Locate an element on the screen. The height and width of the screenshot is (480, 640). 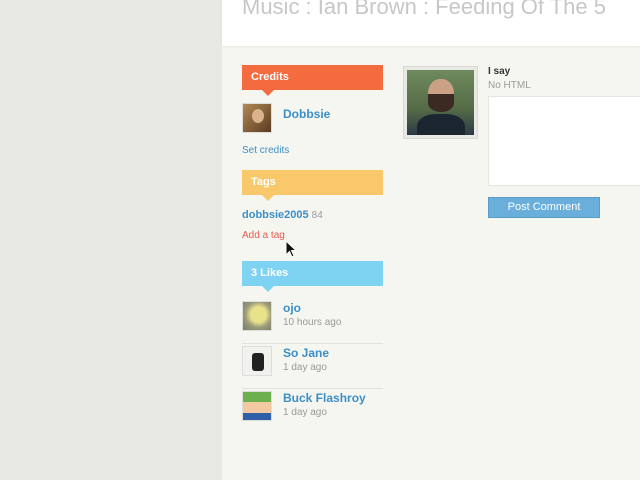
comment-label: I say is located at coordinates (499, 71).